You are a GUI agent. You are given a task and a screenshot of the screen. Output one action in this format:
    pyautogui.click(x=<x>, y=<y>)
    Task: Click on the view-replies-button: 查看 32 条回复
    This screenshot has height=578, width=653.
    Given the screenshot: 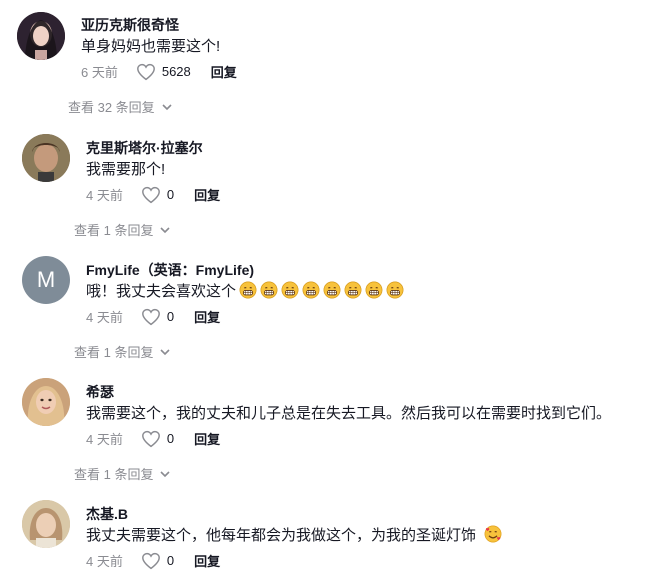 What is the action you would take?
    pyautogui.click(x=120, y=106)
    